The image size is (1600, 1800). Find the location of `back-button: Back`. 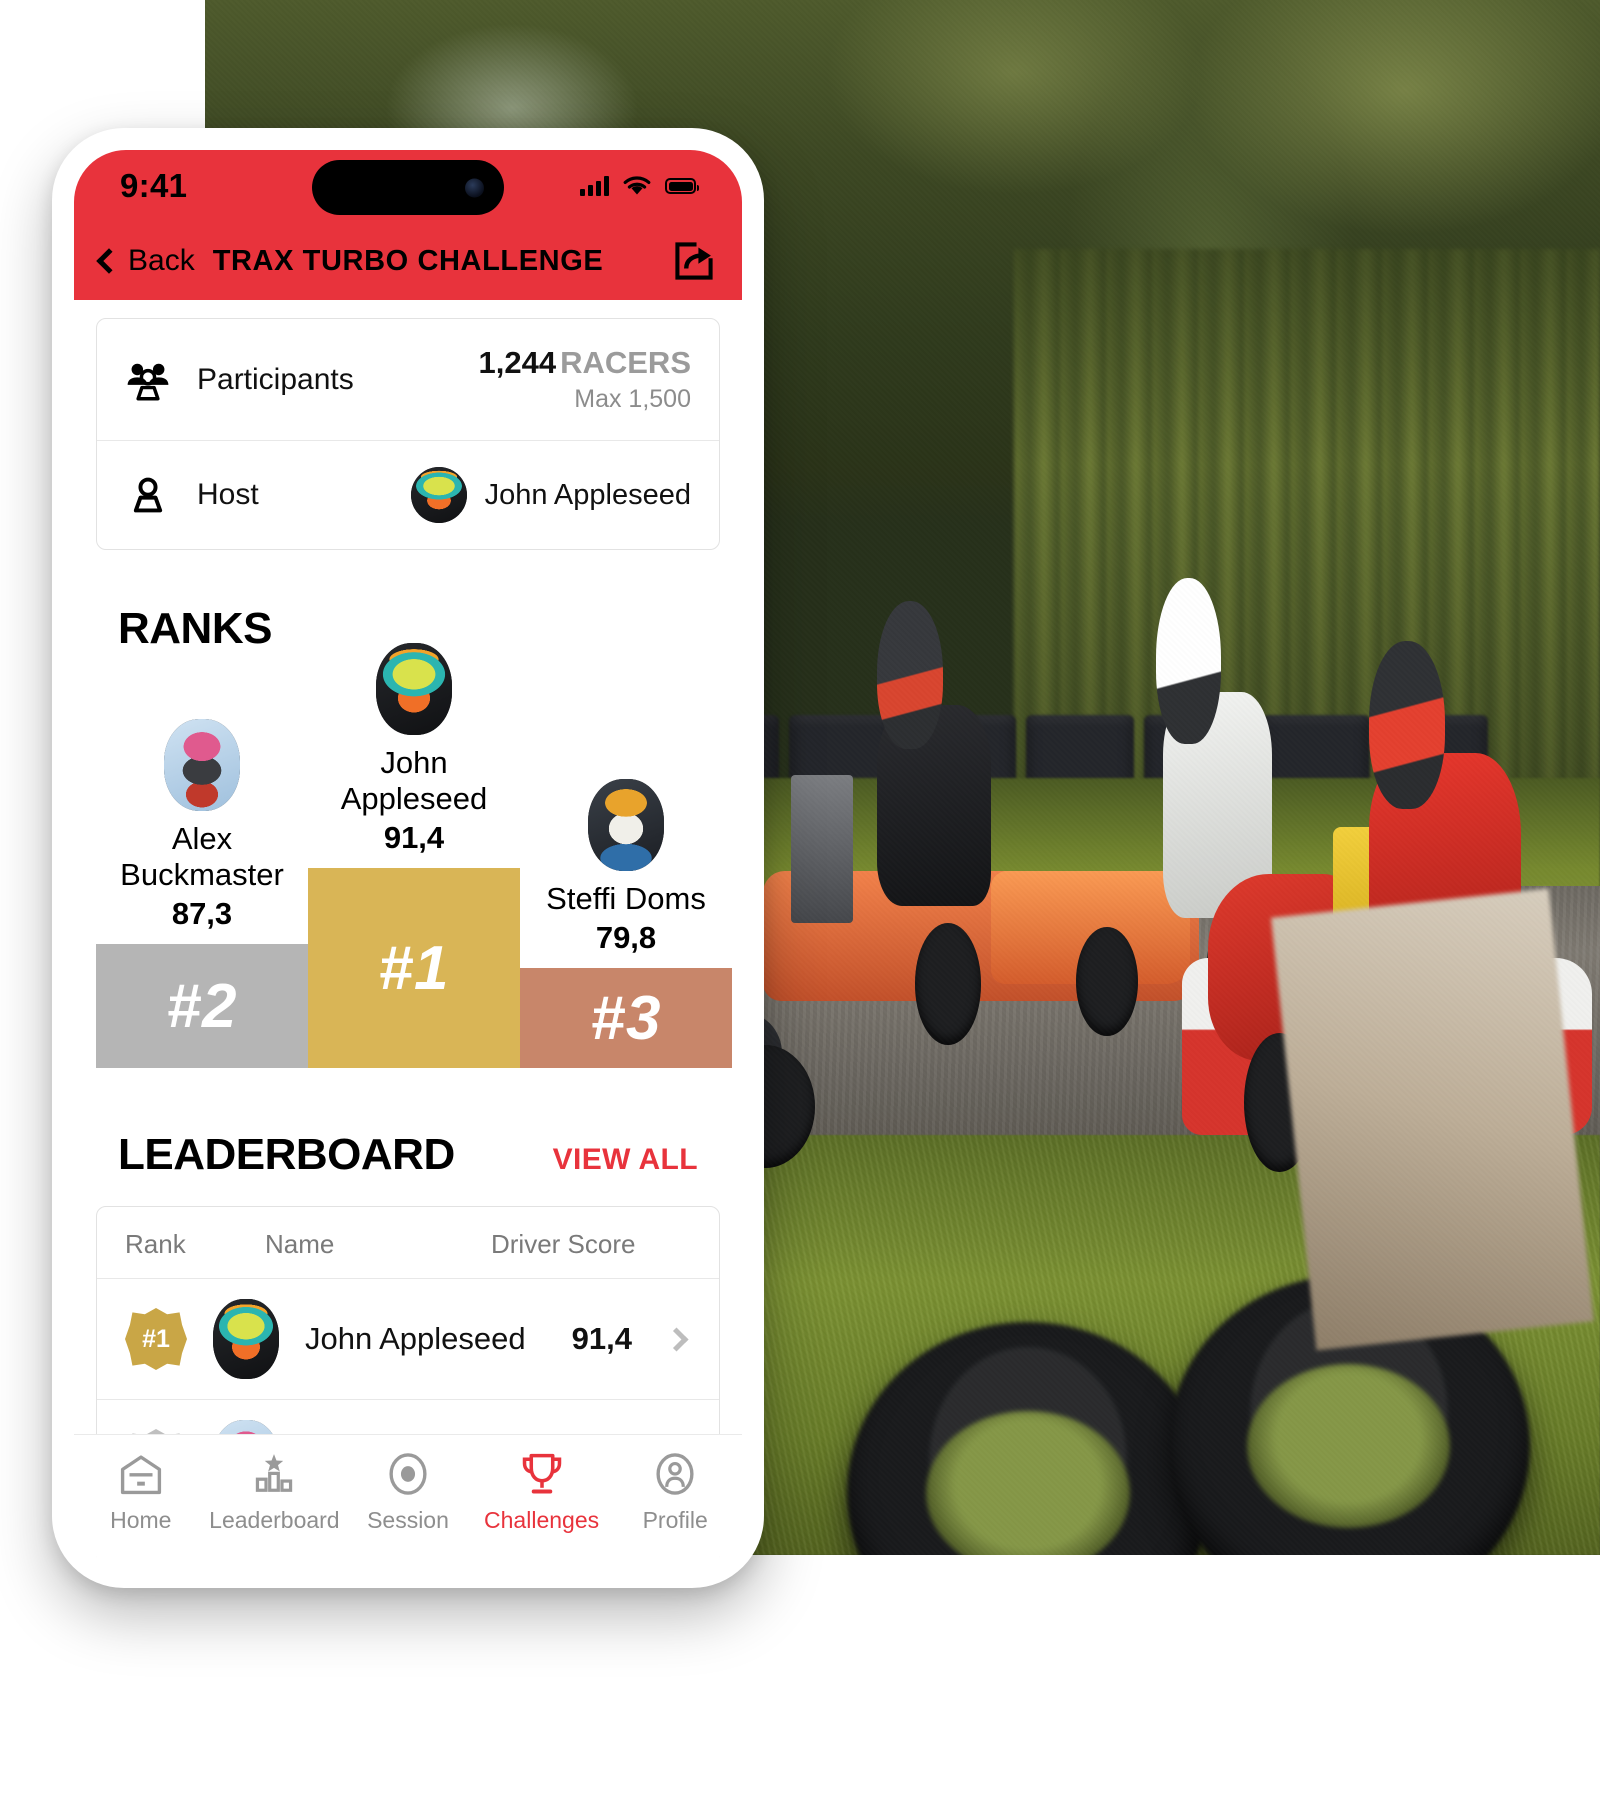

back-button: Back is located at coordinates (145, 261).